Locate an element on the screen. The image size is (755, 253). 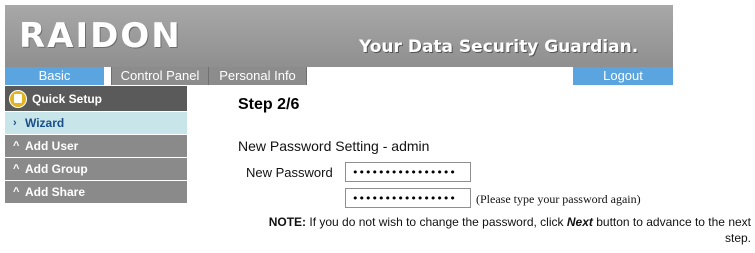
sidebar-item-label: Add User is located at coordinates (52, 146).